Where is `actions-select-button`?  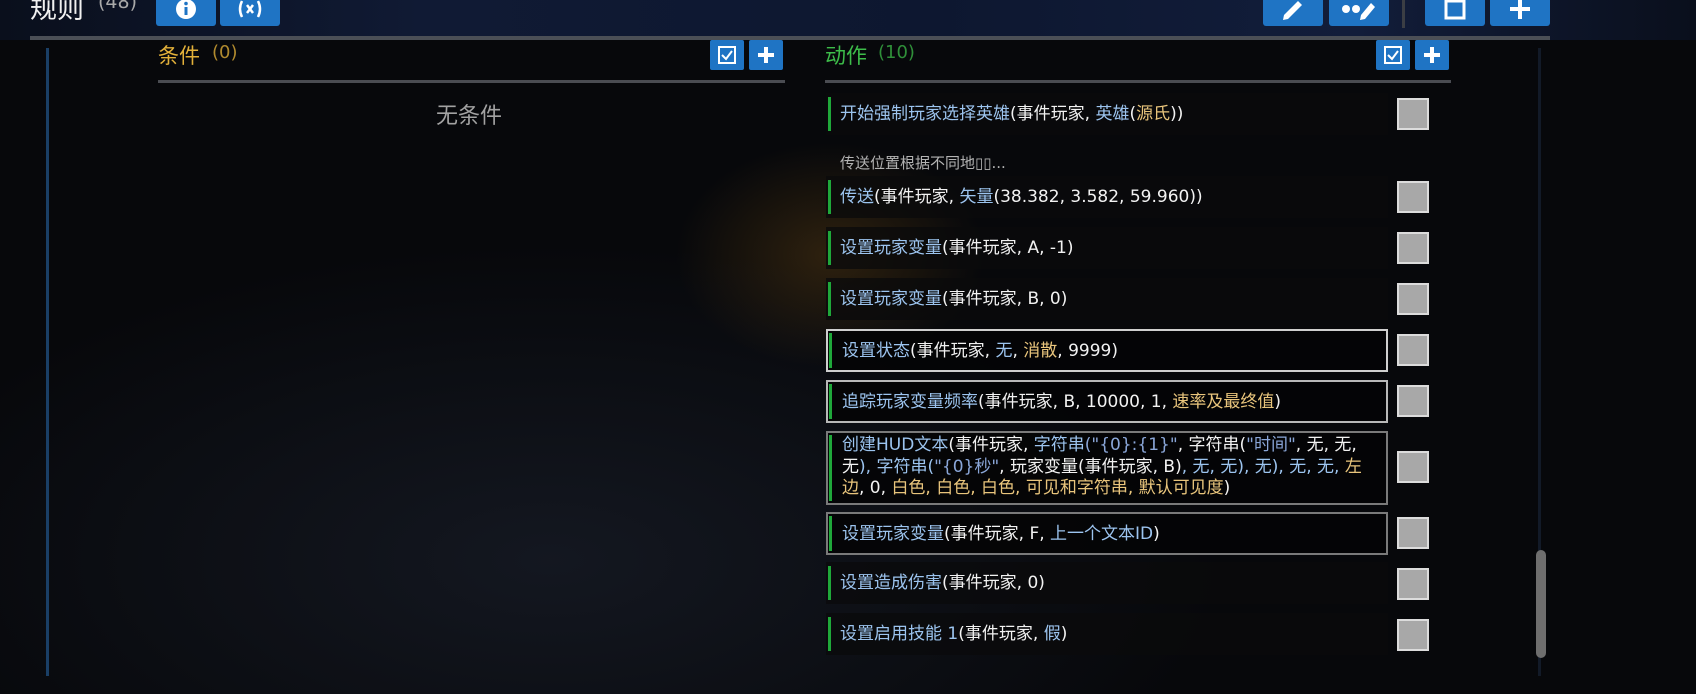
actions-select-button is located at coordinates (1393, 55).